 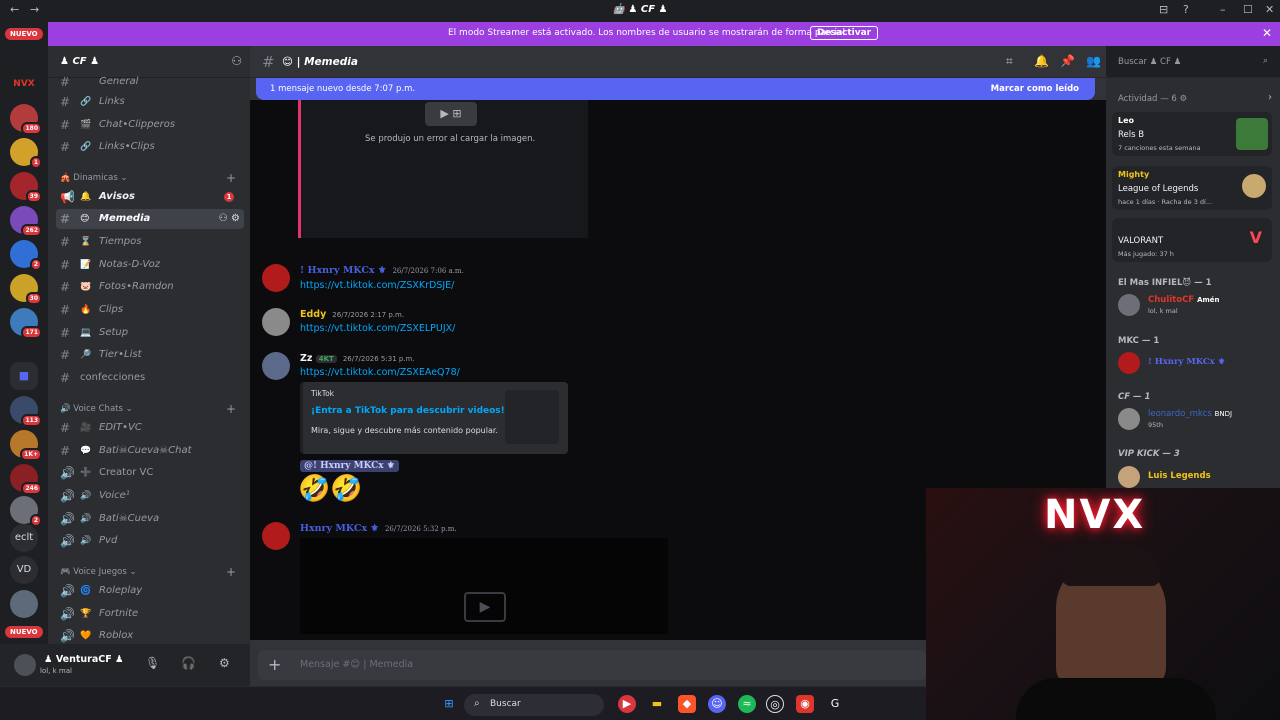 I want to click on server-icon: 246, so click(x=26, y=479).